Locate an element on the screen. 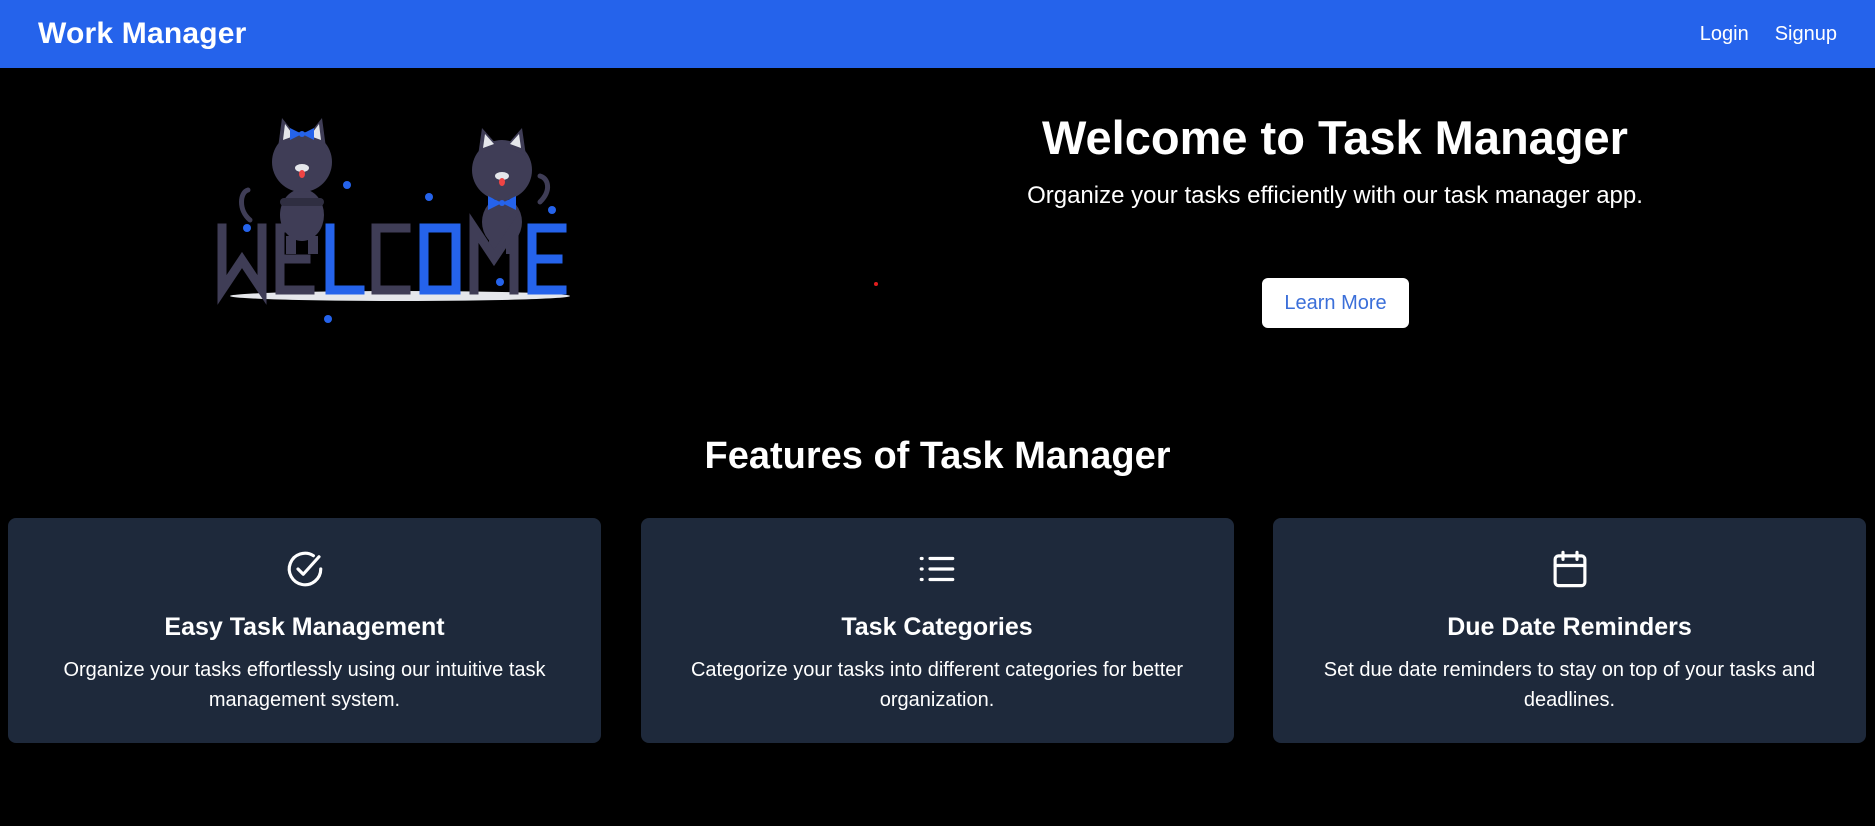 Image resolution: width=1875 pixels, height=826 pixels. check-circle-icon is located at coordinates (305, 569).